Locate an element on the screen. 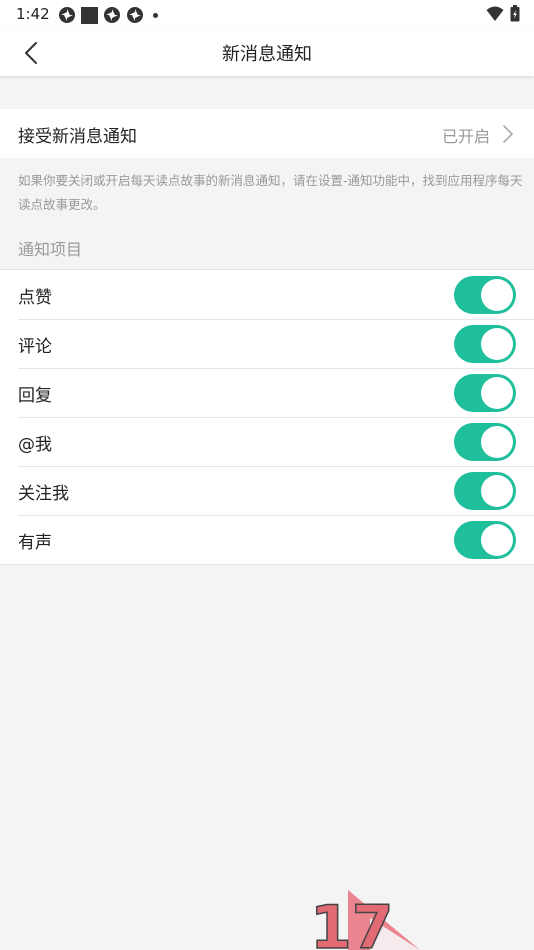  list-item-follow: 关注我 is located at coordinates (267, 490).